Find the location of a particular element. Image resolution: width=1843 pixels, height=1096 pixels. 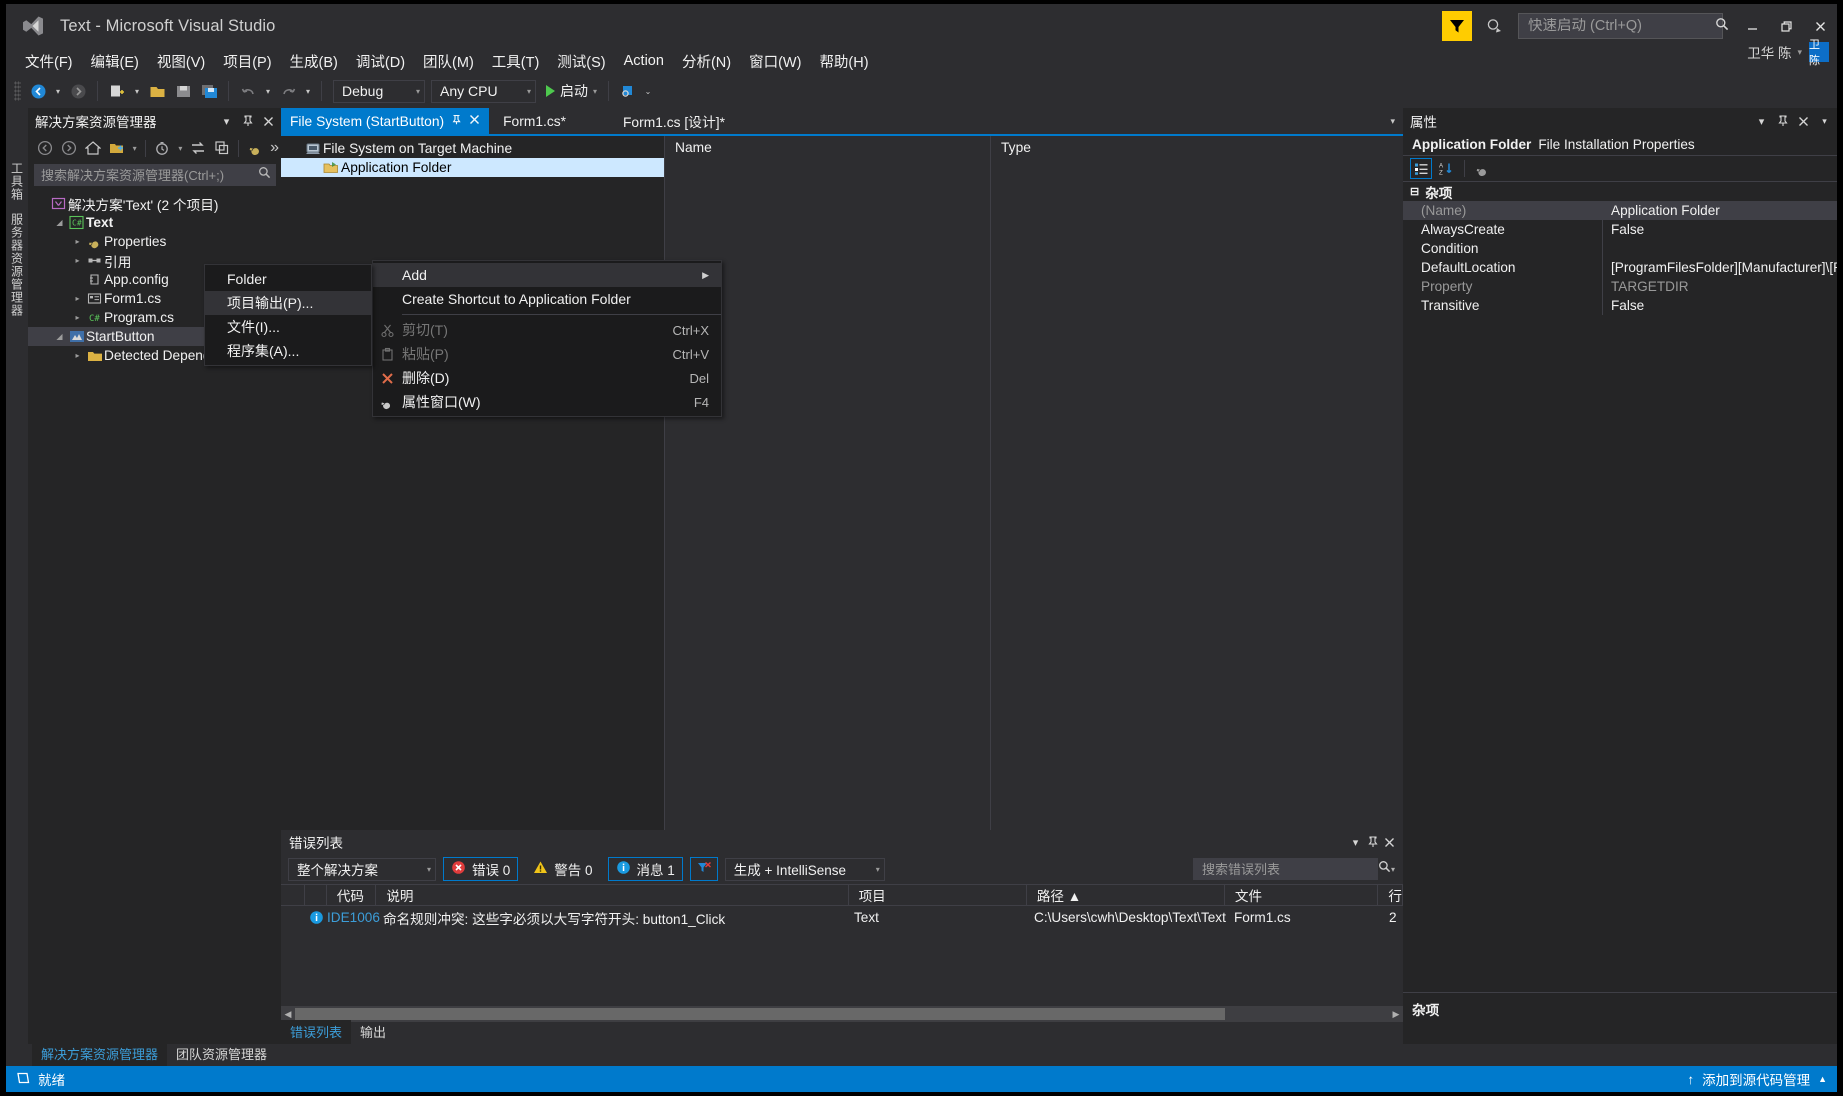

property-row-alwayscreate: AlwaysCreate False is located at coordinates (1620, 229).